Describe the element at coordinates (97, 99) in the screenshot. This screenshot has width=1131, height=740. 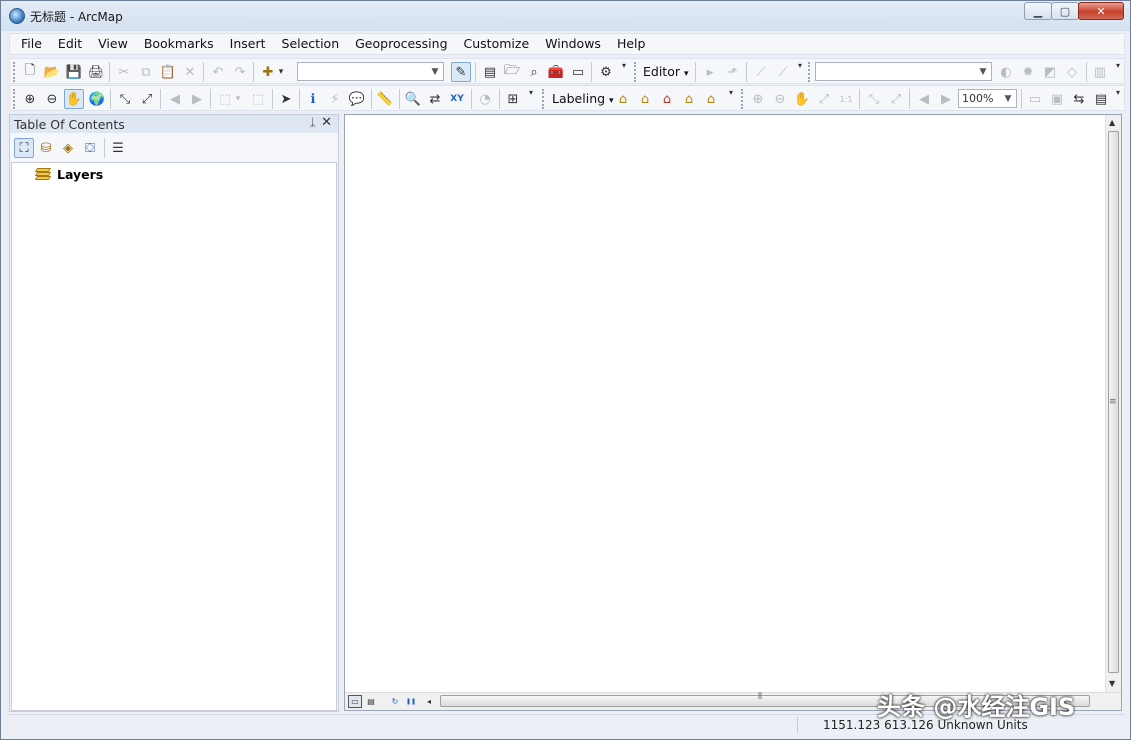
I see `full-extent-icon: 🌍` at that location.